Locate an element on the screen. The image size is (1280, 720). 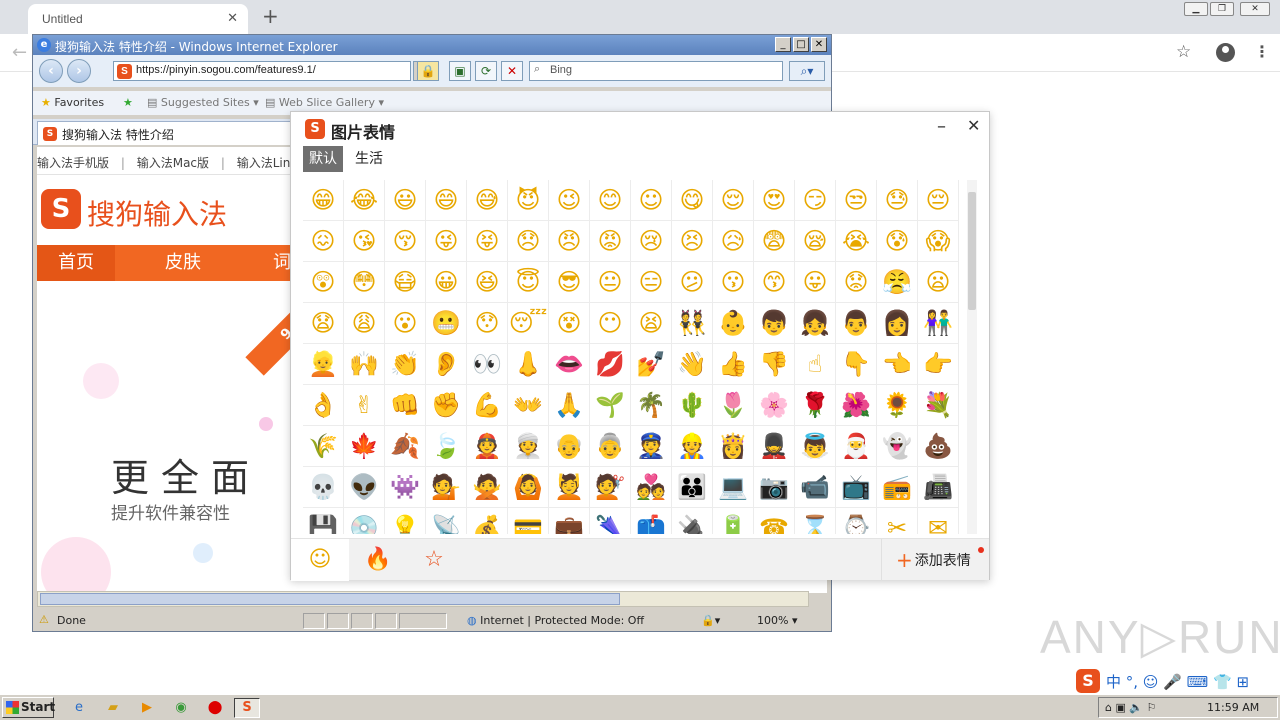
emoji-cell: 👈 is located at coordinates (897, 364).